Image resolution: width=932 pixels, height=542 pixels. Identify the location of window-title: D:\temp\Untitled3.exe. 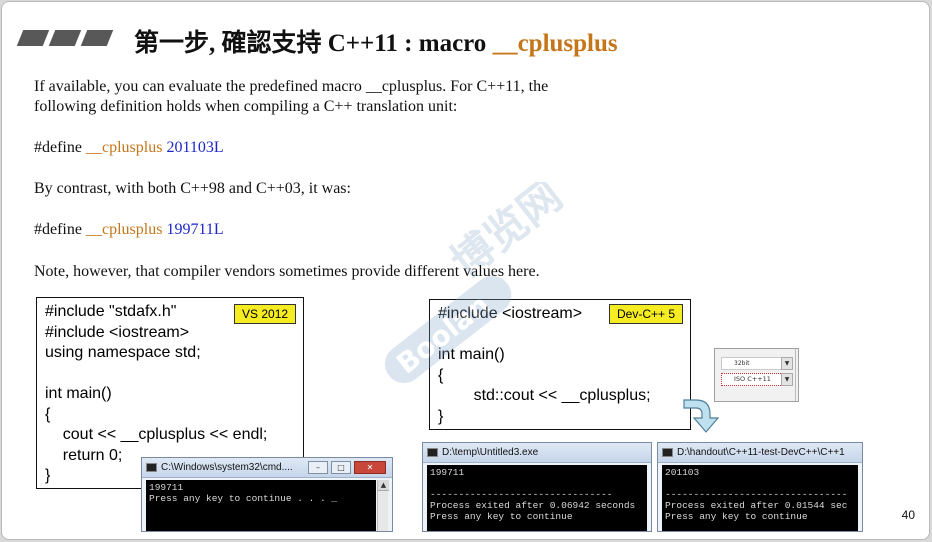
(490, 452).